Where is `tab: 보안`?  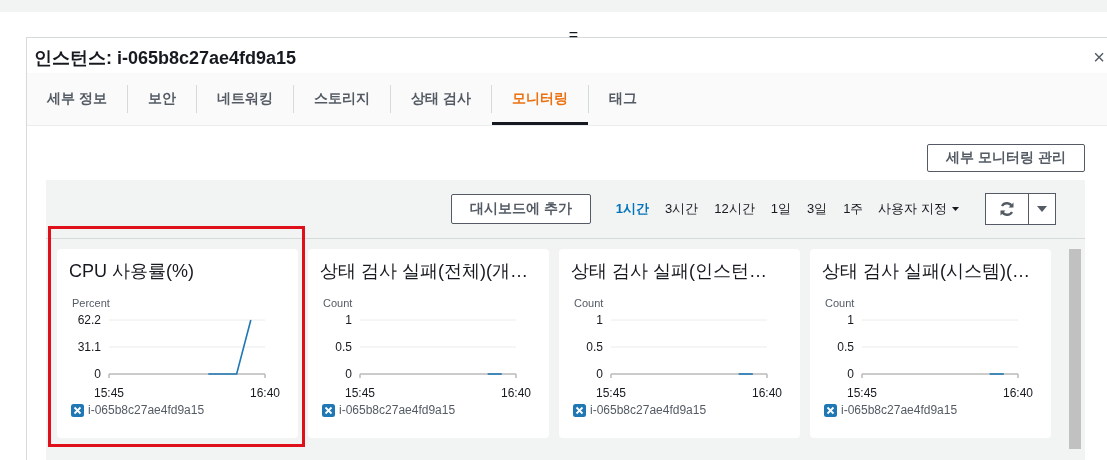 tab: 보안 is located at coordinates (161, 99).